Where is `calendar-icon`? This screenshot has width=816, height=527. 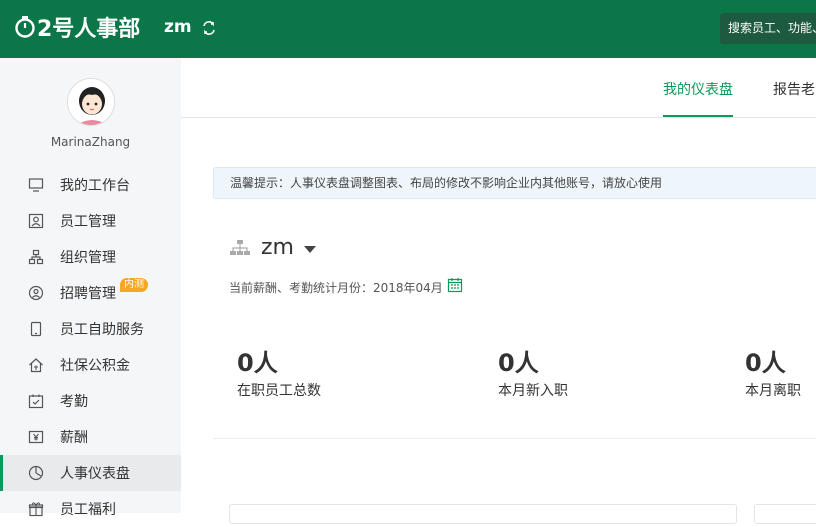
calendar-icon is located at coordinates (455, 285).